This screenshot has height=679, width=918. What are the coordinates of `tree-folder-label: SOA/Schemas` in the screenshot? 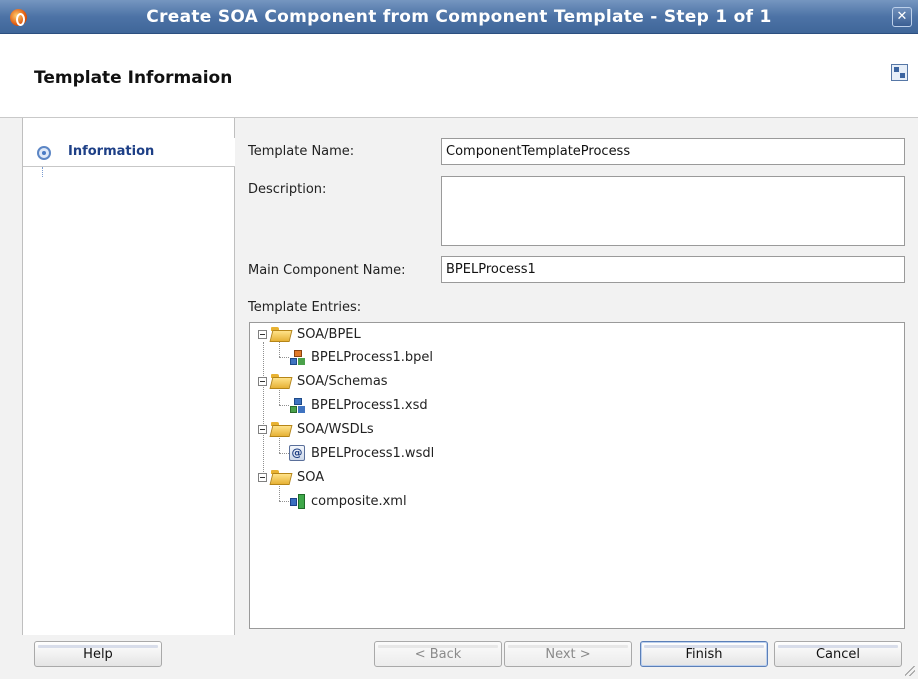 It's located at (342, 381).